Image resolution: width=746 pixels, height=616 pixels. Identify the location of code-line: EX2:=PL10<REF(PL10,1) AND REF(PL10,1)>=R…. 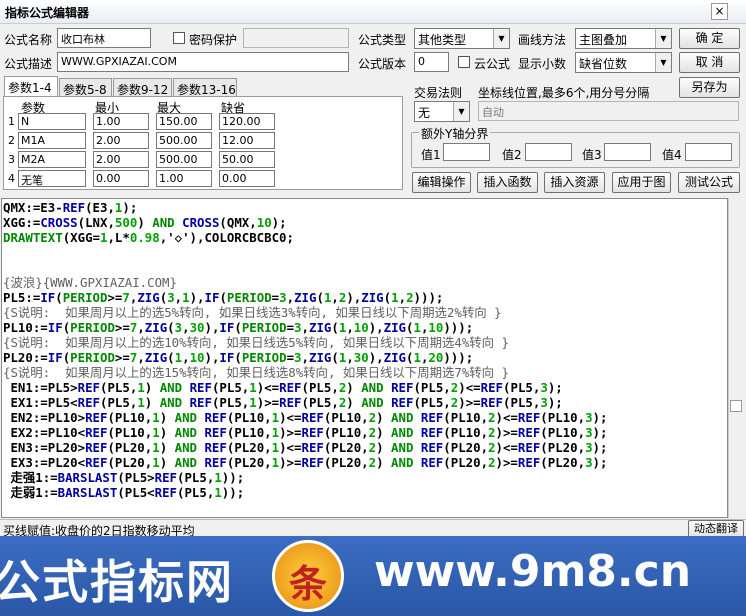
(365, 432).